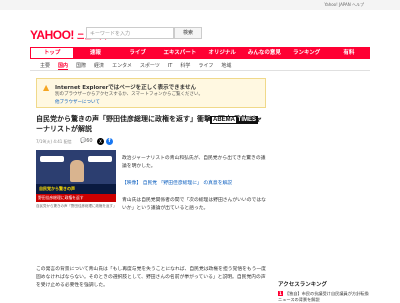  I want to click on warning-link: 他ブラウザーについて, so click(77, 102).